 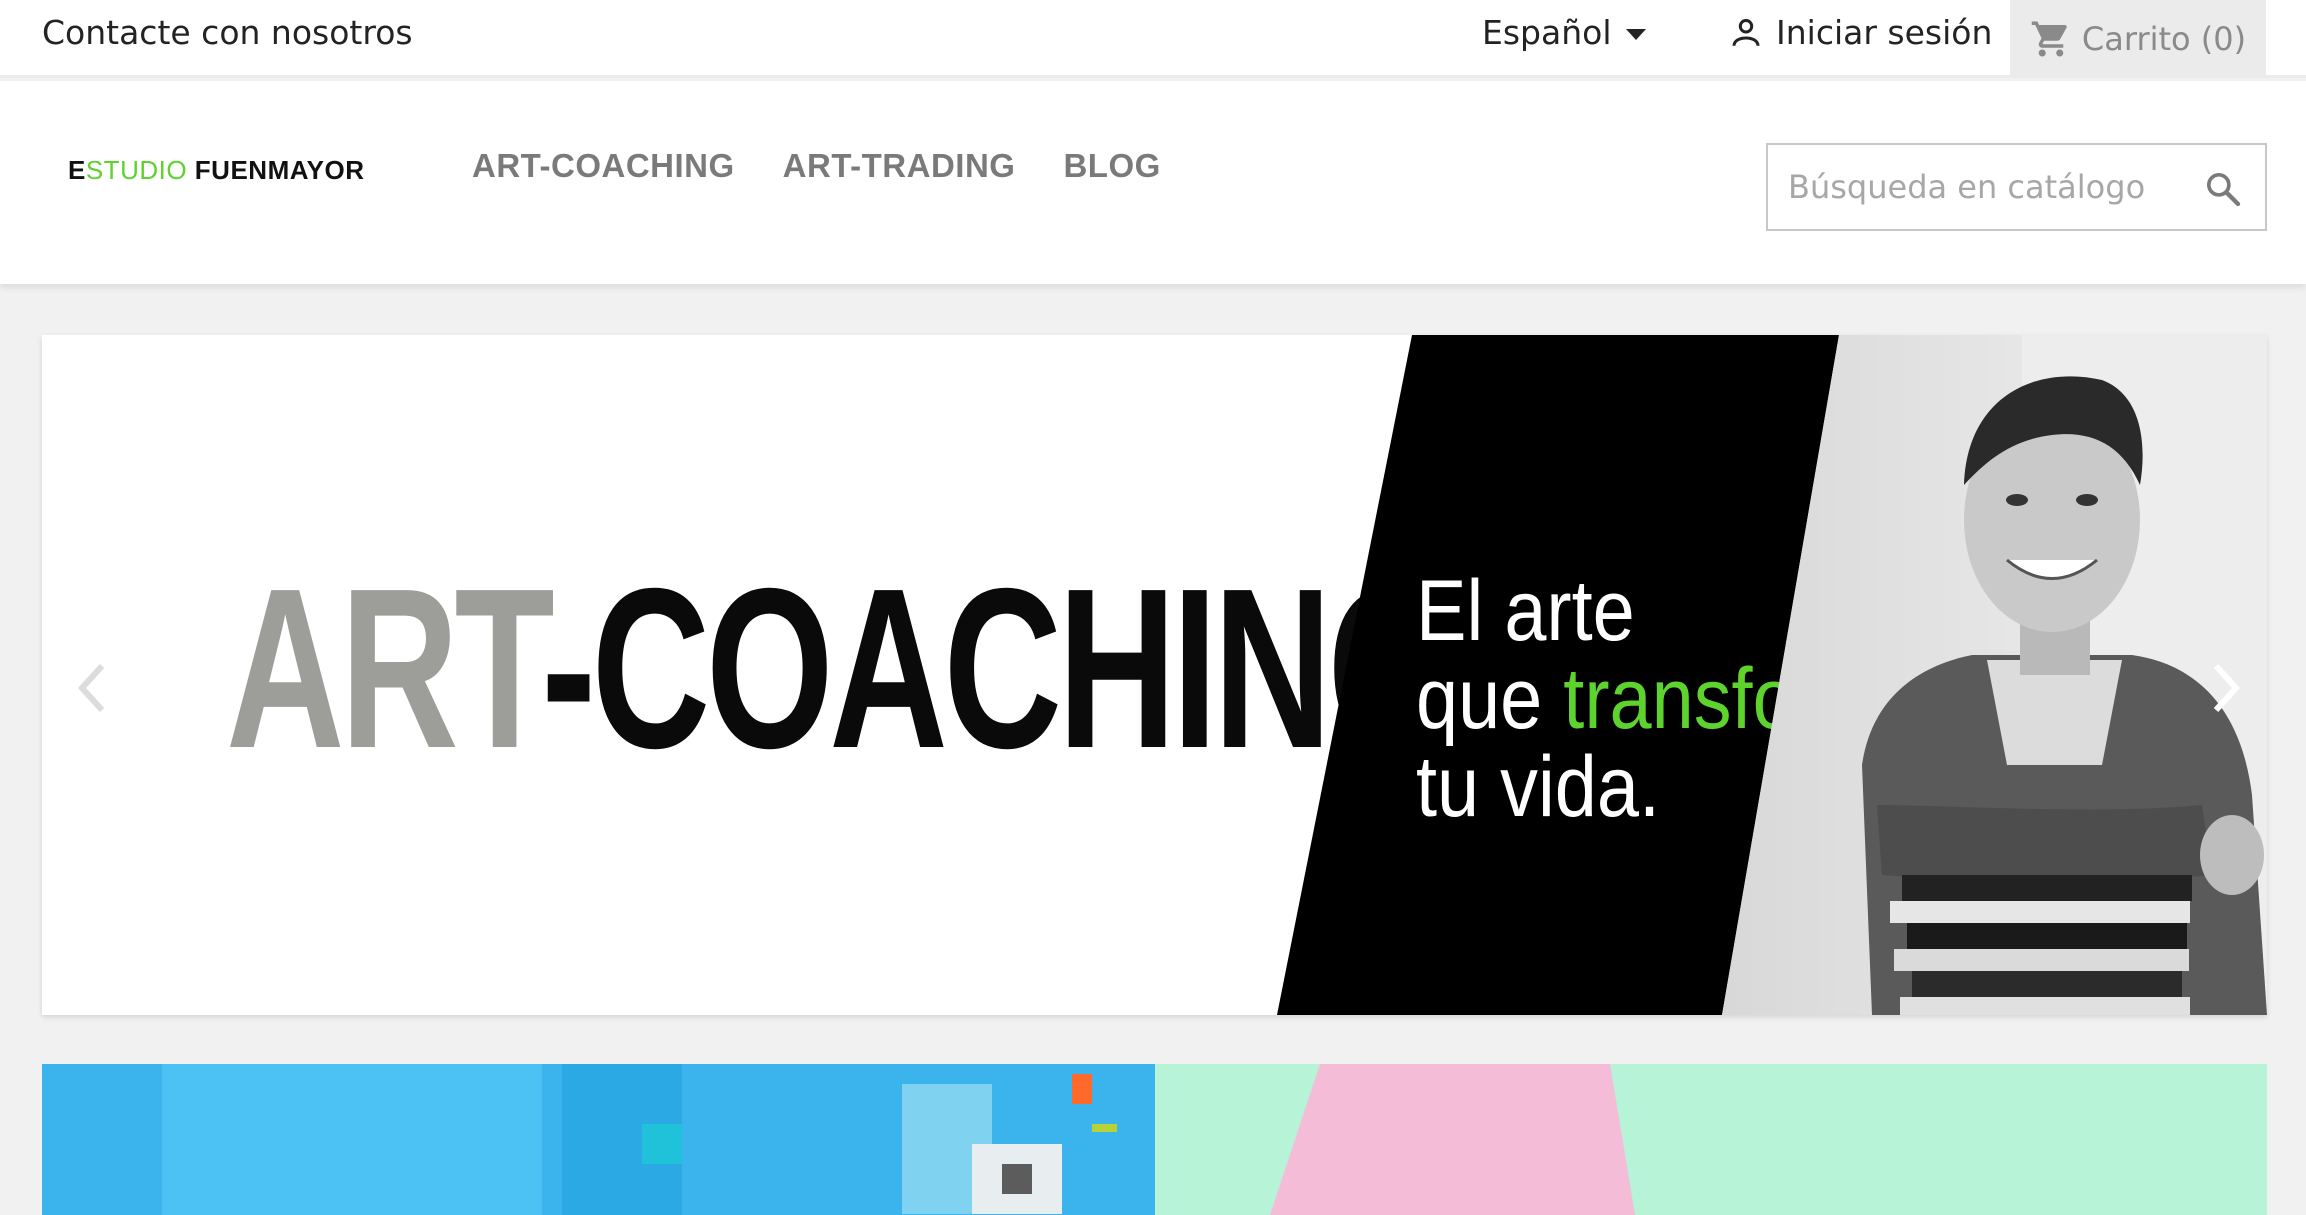 I want to click on carousel-next, so click(x=2226, y=688).